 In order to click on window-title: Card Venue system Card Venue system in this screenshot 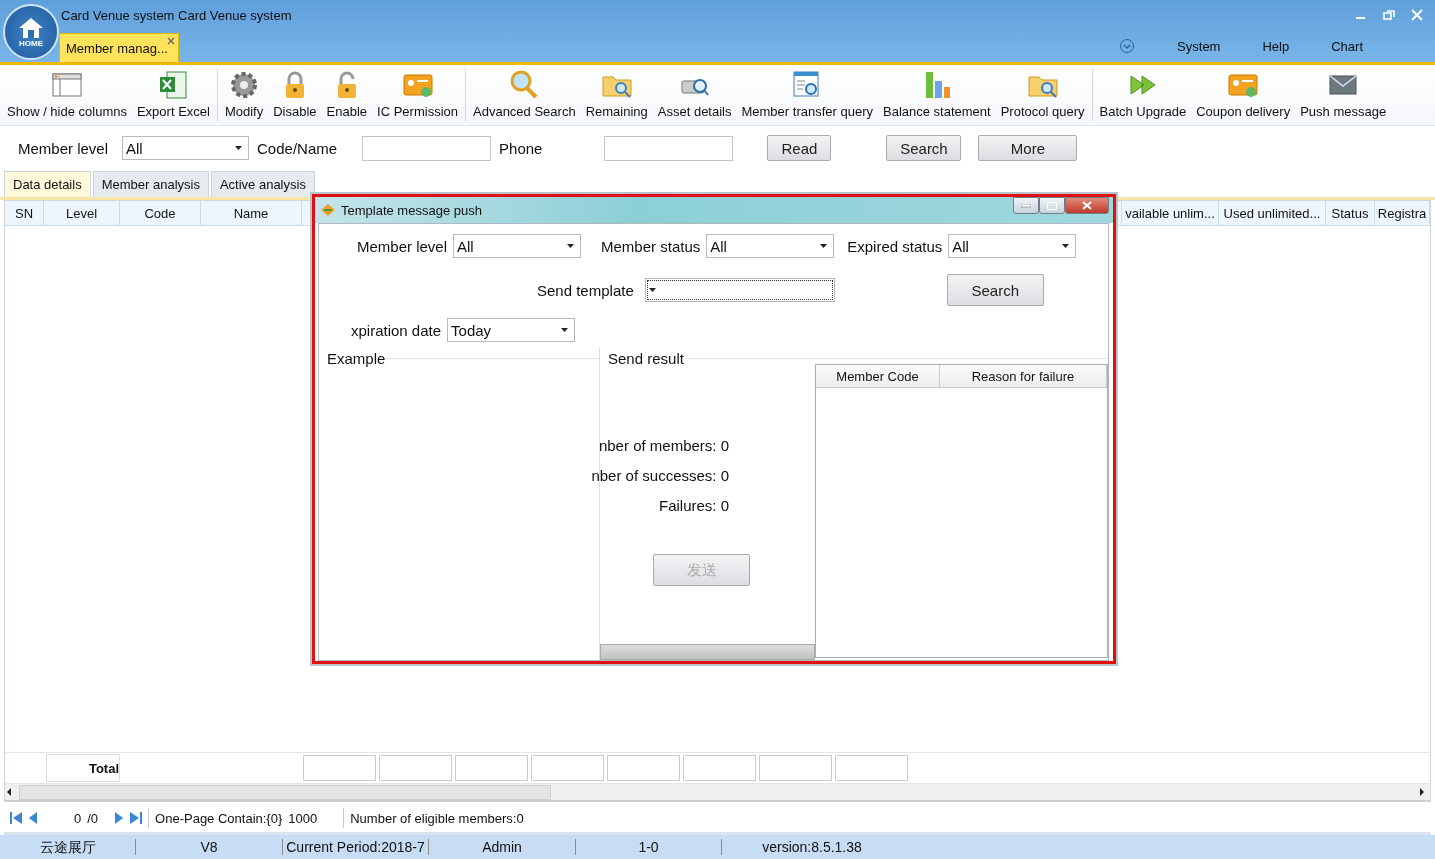, I will do `click(176, 15)`.